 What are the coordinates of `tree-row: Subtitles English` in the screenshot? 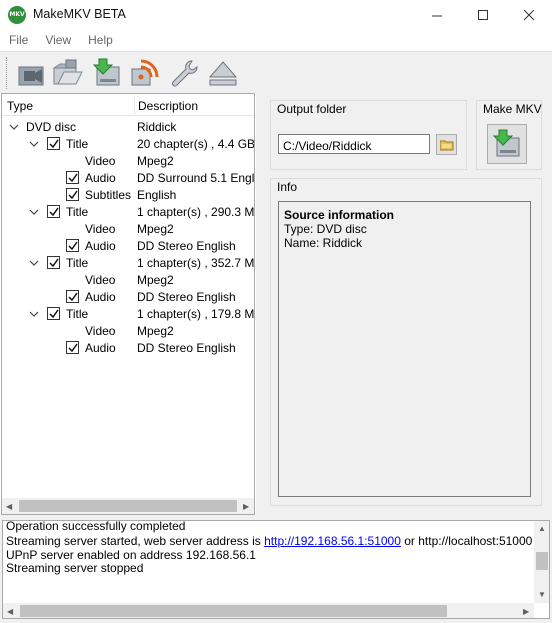 It's located at (128, 194).